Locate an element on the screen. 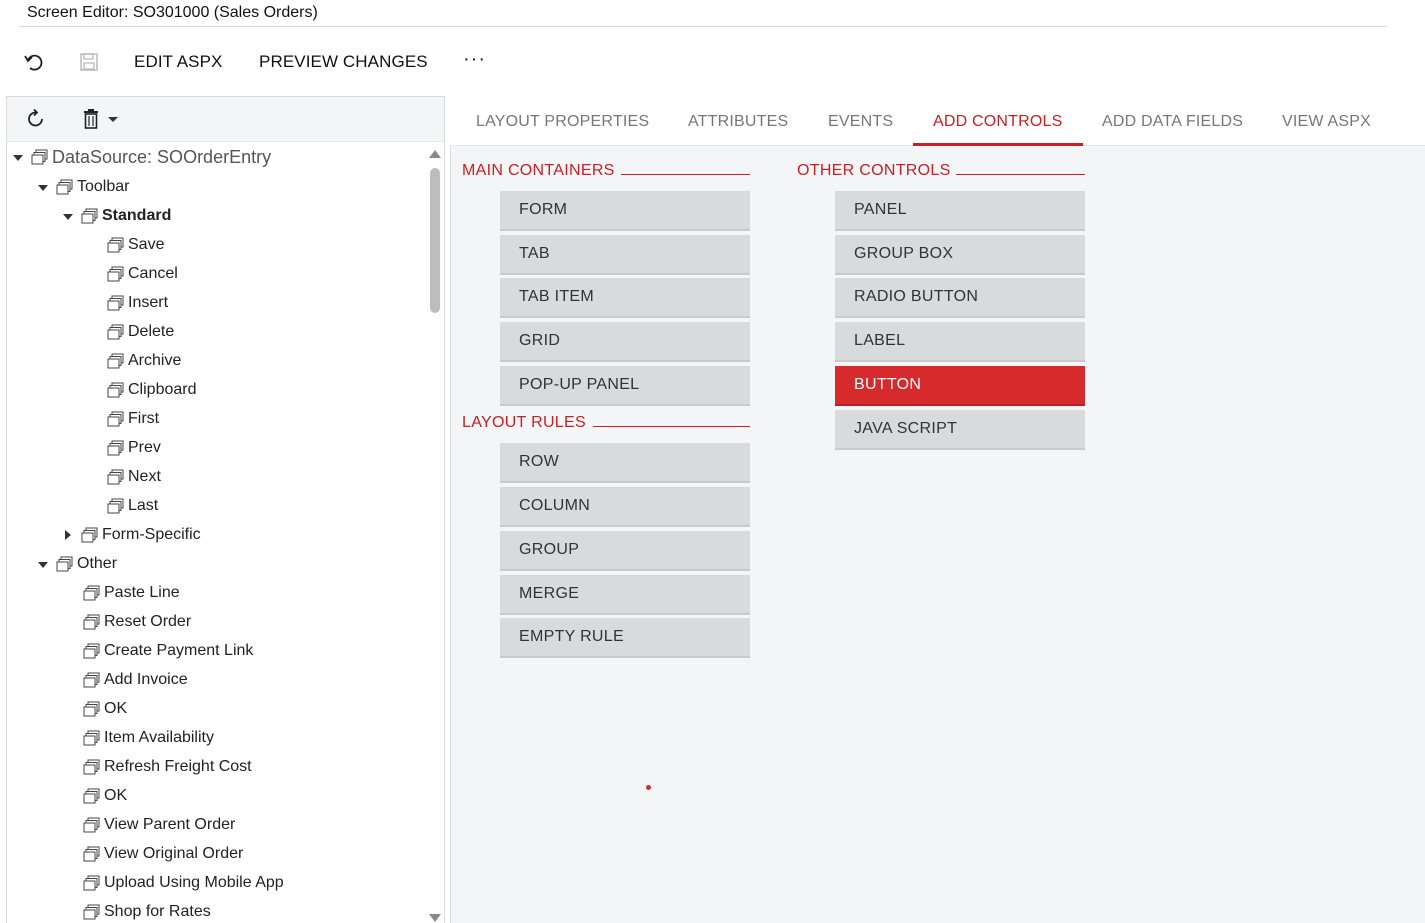 Image resolution: width=1425 pixels, height=923 pixels. tree-node-other-item: View Parent Order is located at coordinates (159, 825).